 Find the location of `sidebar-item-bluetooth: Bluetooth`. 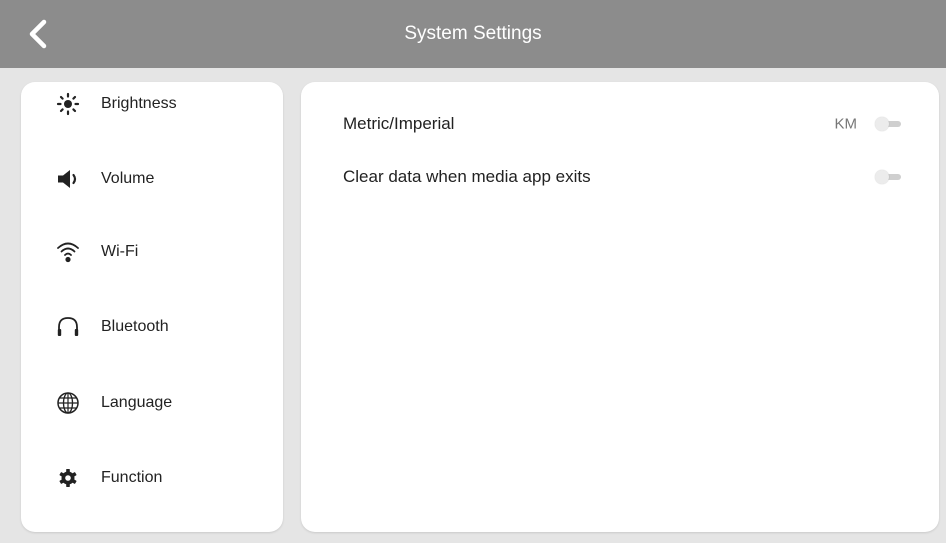

sidebar-item-bluetooth: Bluetooth is located at coordinates (152, 327).